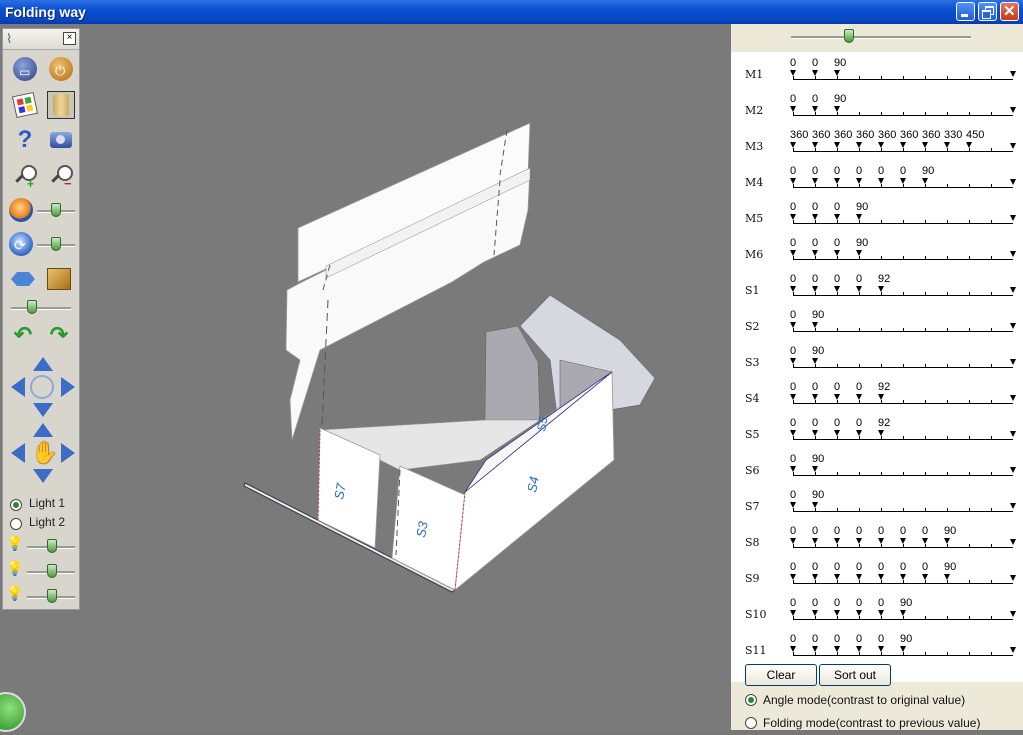 The height and width of the screenshot is (735, 1023). Describe the element at coordinates (751, 700) in the screenshot. I see `angle-mode-radio` at that location.